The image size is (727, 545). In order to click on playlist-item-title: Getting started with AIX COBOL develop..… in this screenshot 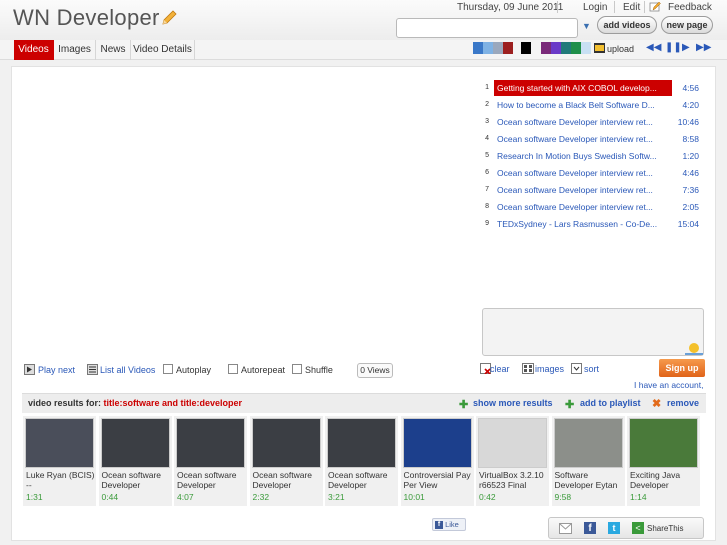, I will do `click(583, 88)`.